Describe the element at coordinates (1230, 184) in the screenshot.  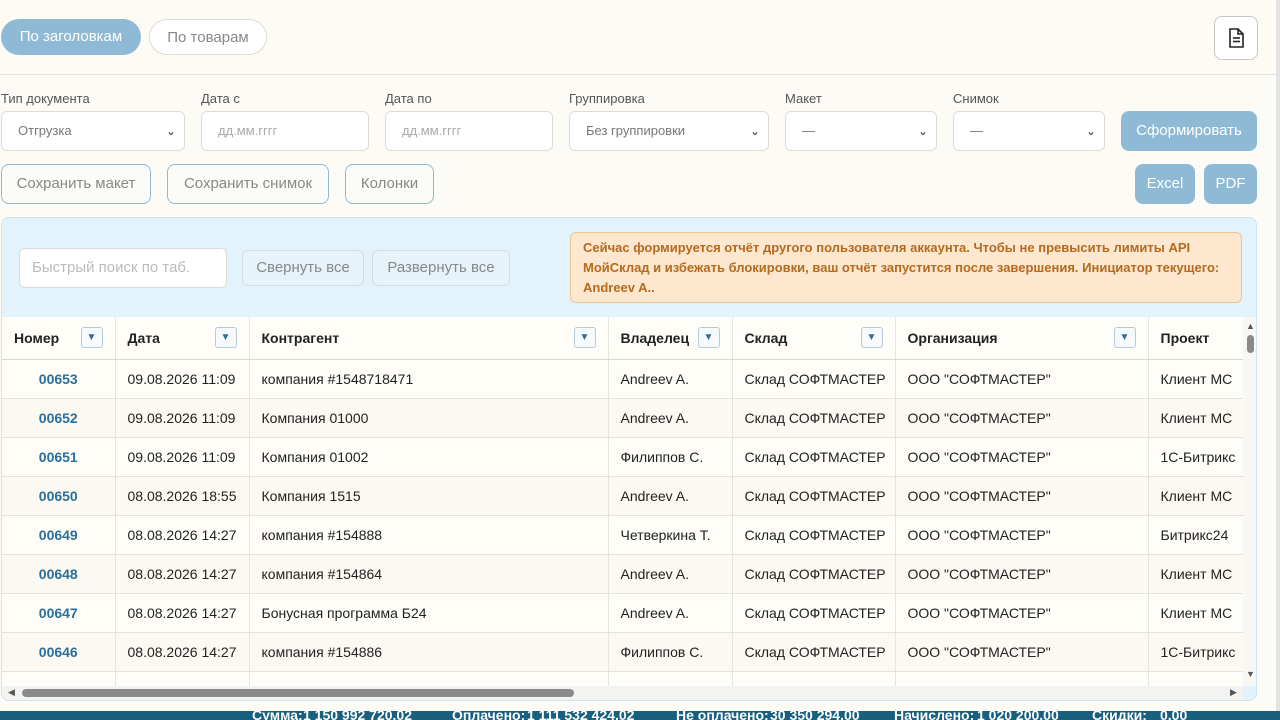
I see `pdf-button: PDF` at that location.